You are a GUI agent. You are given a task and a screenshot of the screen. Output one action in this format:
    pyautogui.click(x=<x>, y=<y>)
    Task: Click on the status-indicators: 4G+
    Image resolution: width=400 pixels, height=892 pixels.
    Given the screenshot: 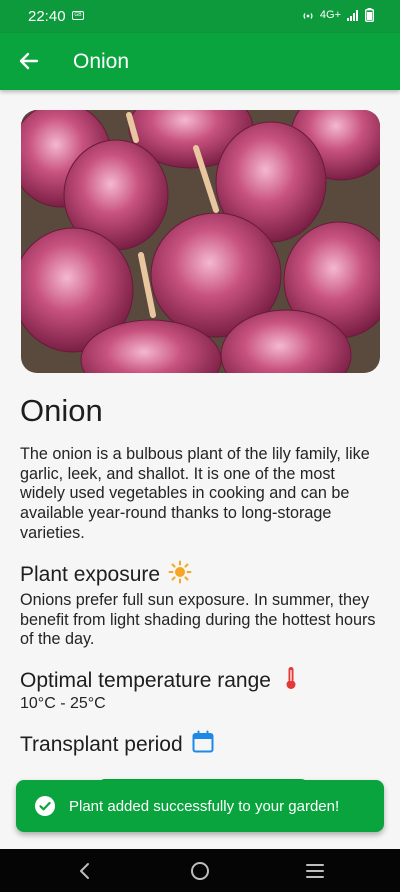 What is the action you would take?
    pyautogui.click(x=338, y=15)
    